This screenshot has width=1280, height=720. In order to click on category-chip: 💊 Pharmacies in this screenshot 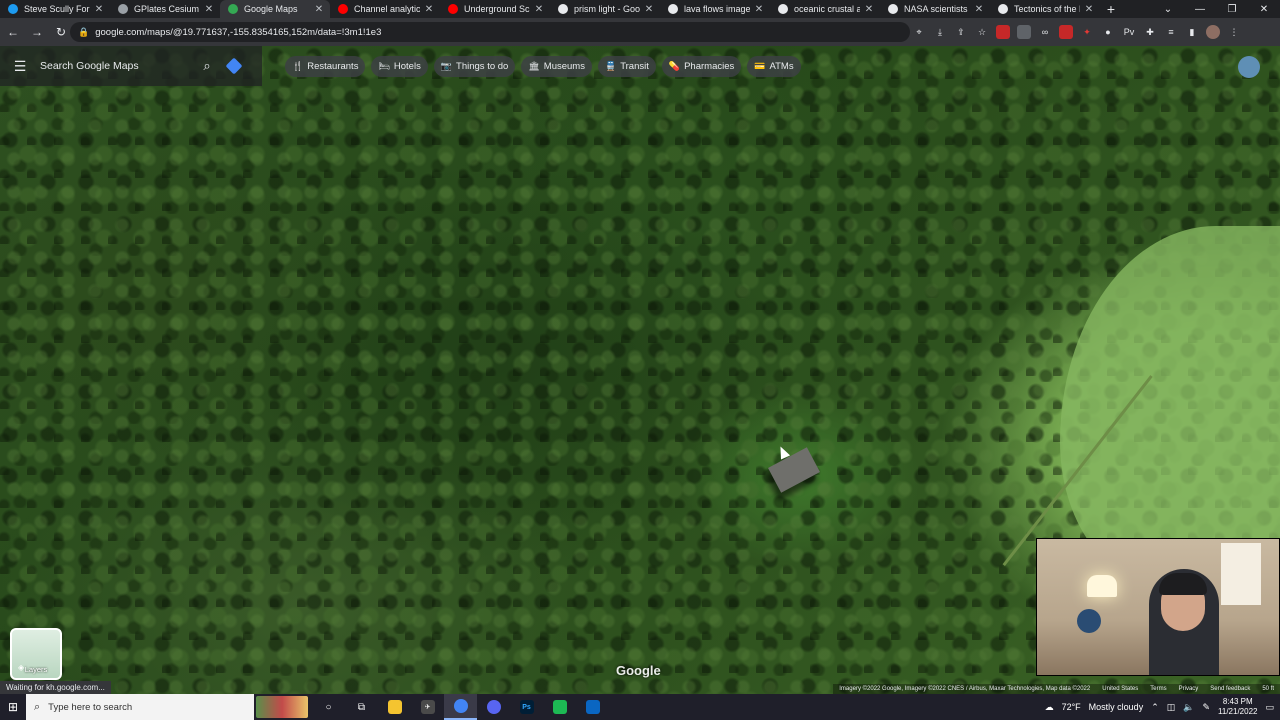, I will do `click(701, 66)`.